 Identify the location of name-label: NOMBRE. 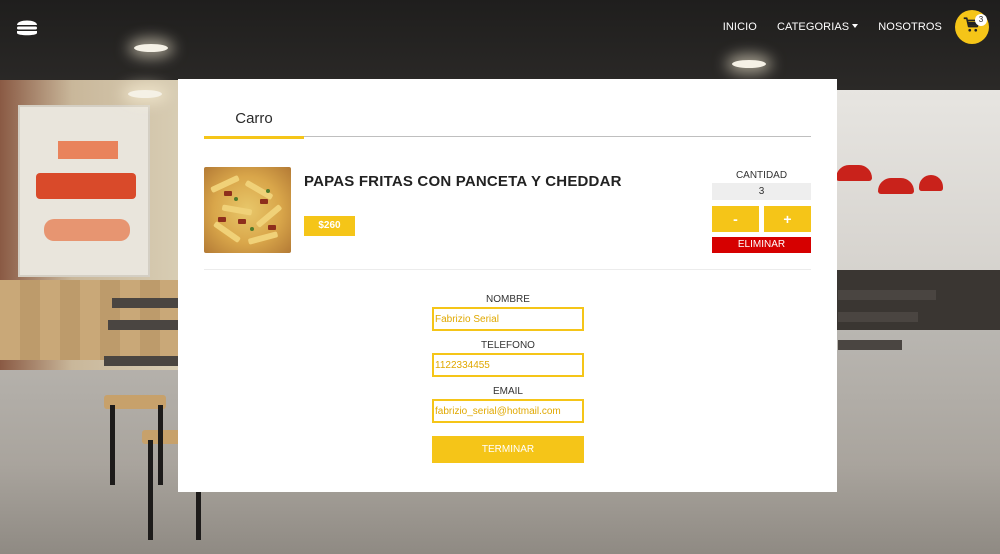
(508, 299).